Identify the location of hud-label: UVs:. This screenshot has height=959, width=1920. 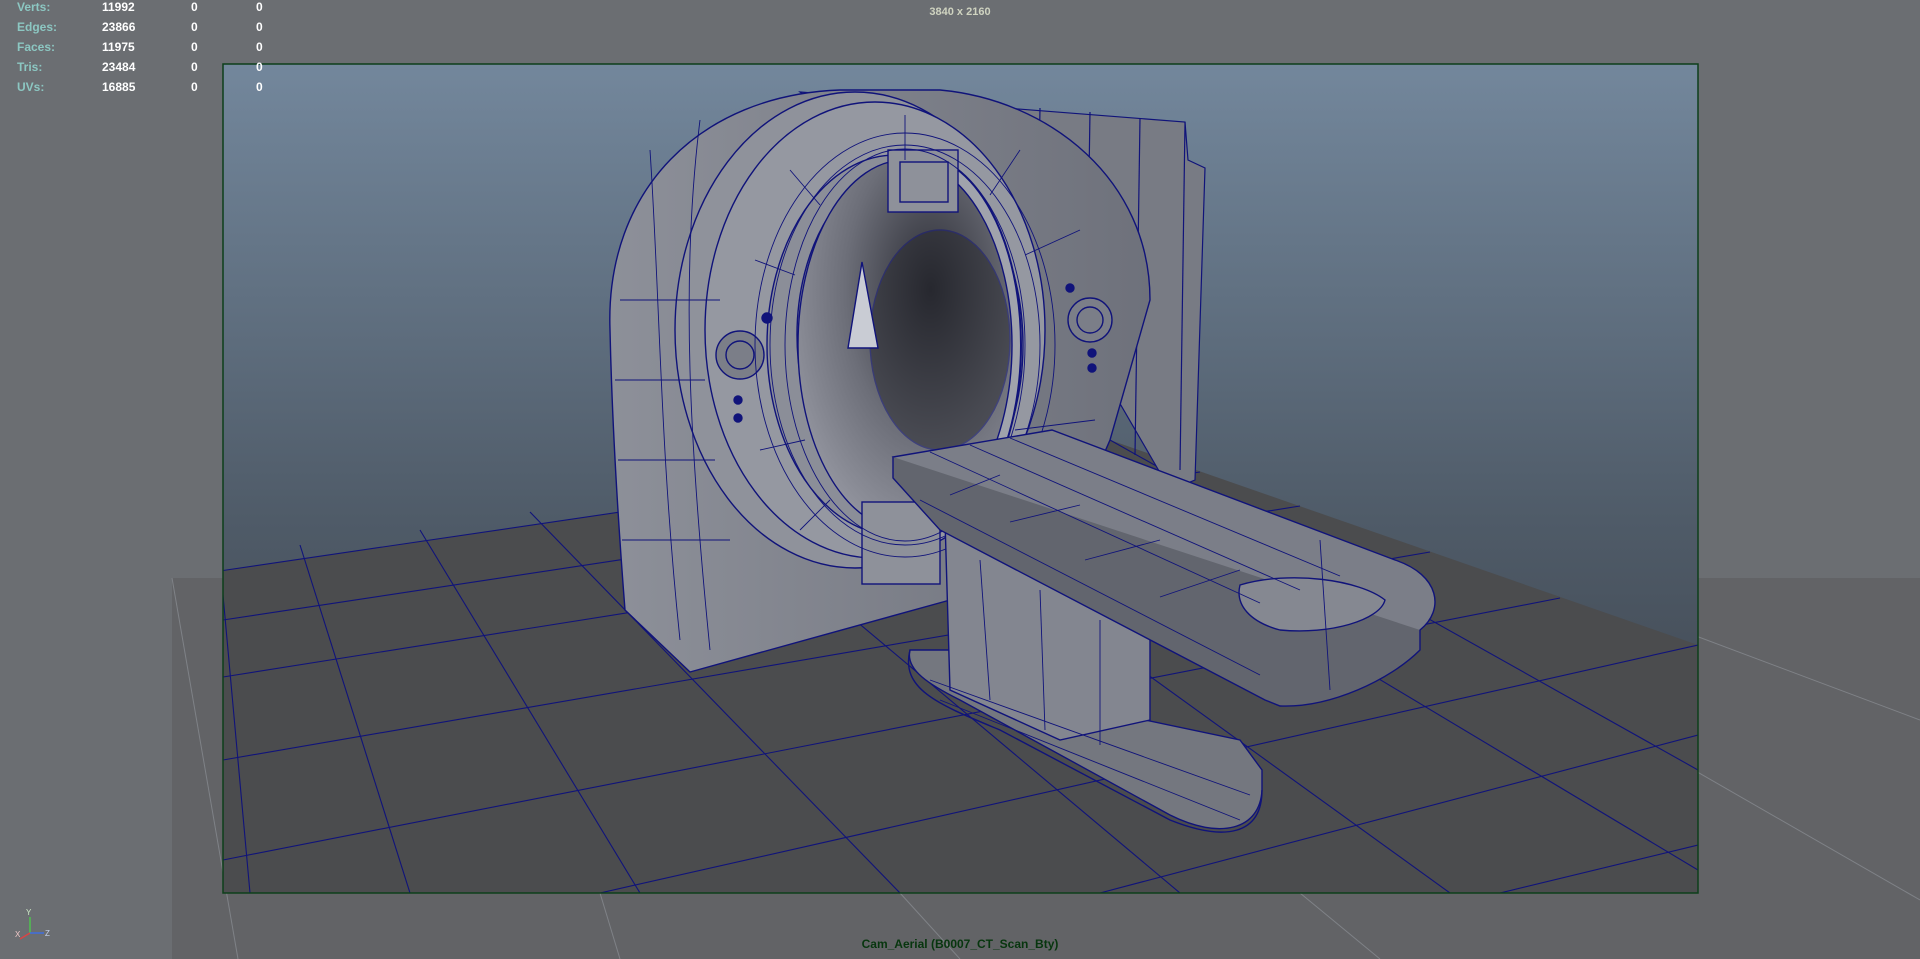
(31, 87).